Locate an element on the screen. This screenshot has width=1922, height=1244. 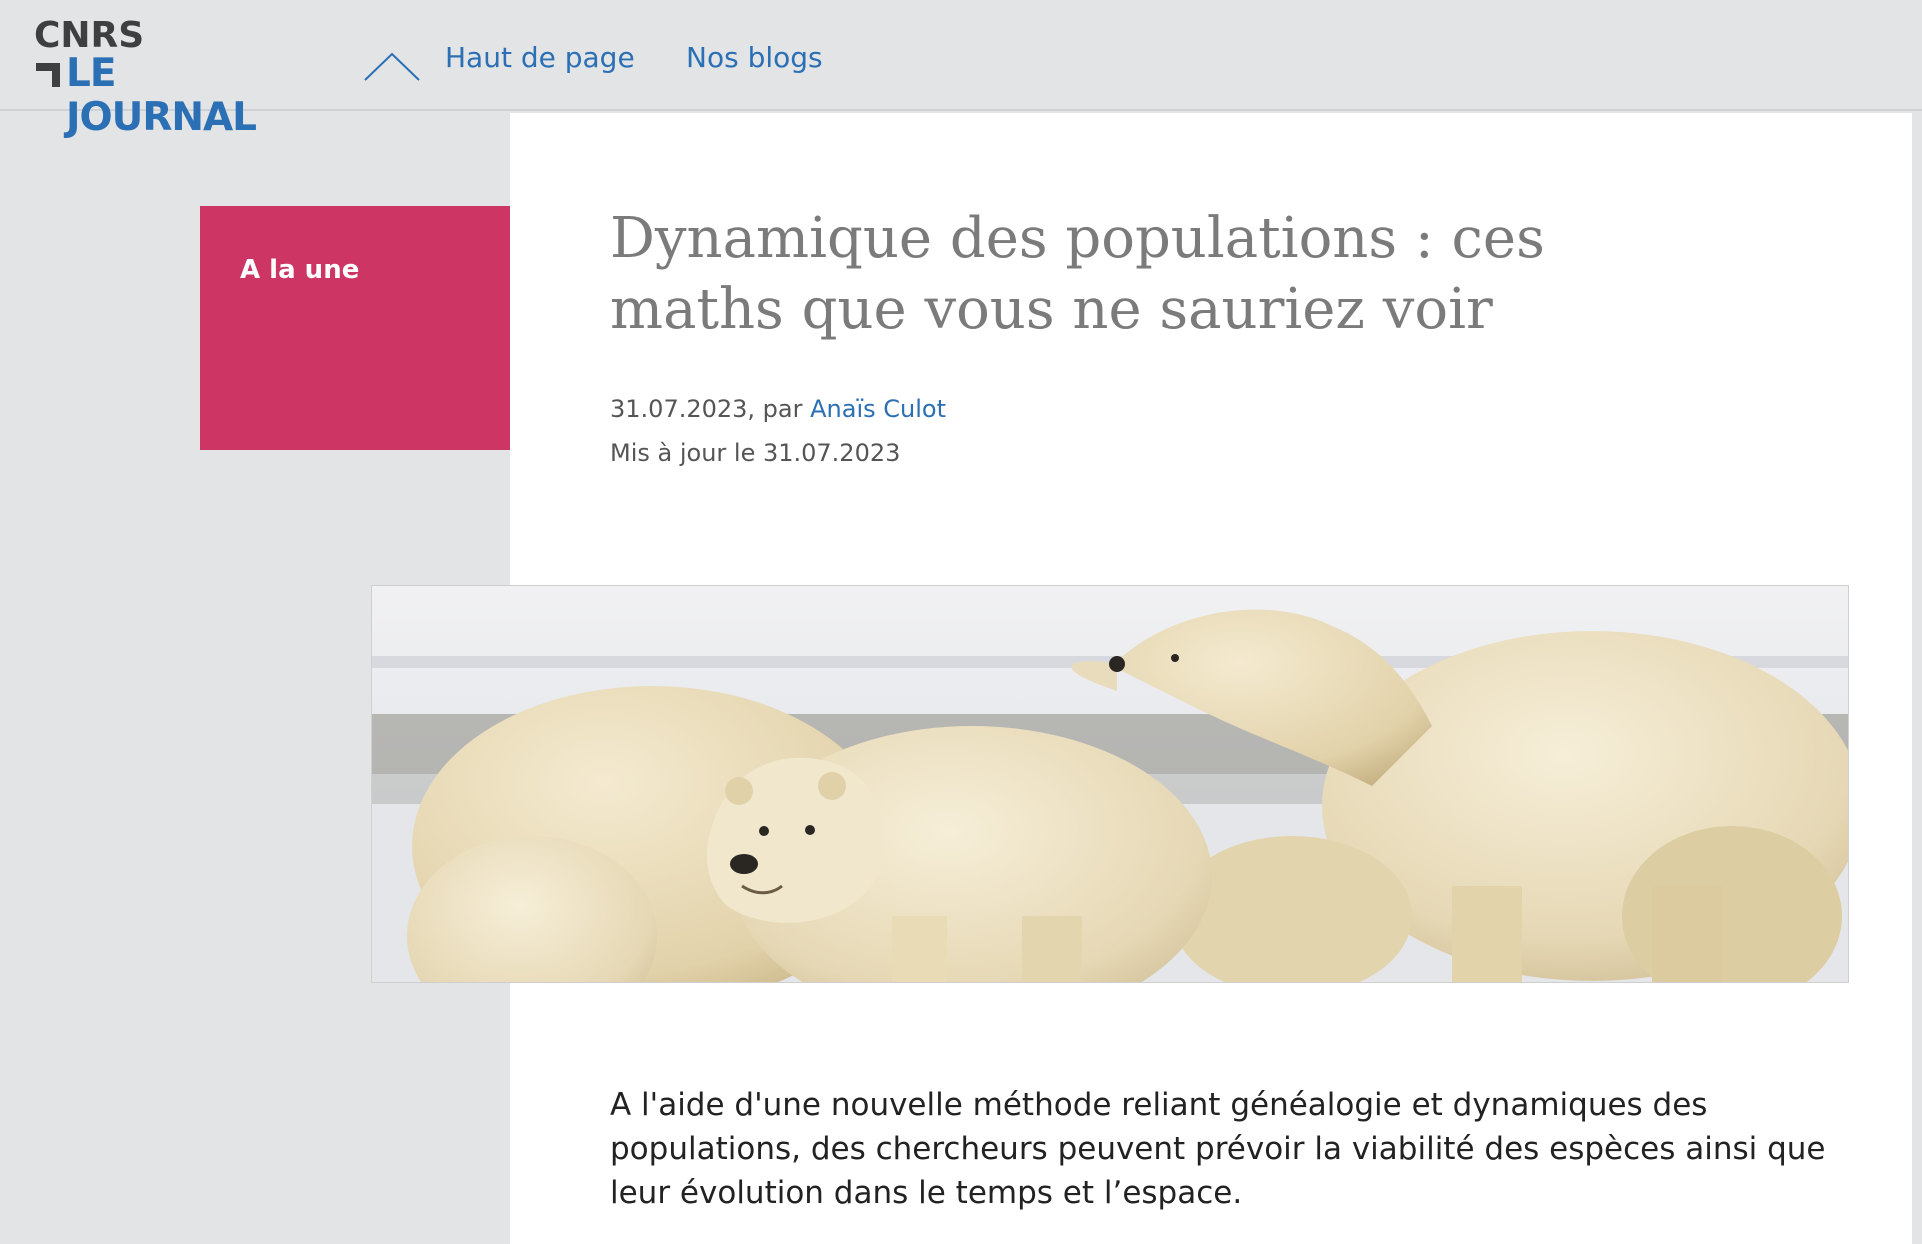
article-byline: 31.07.2023, par Anaïs Culot is located at coordinates (778, 409).